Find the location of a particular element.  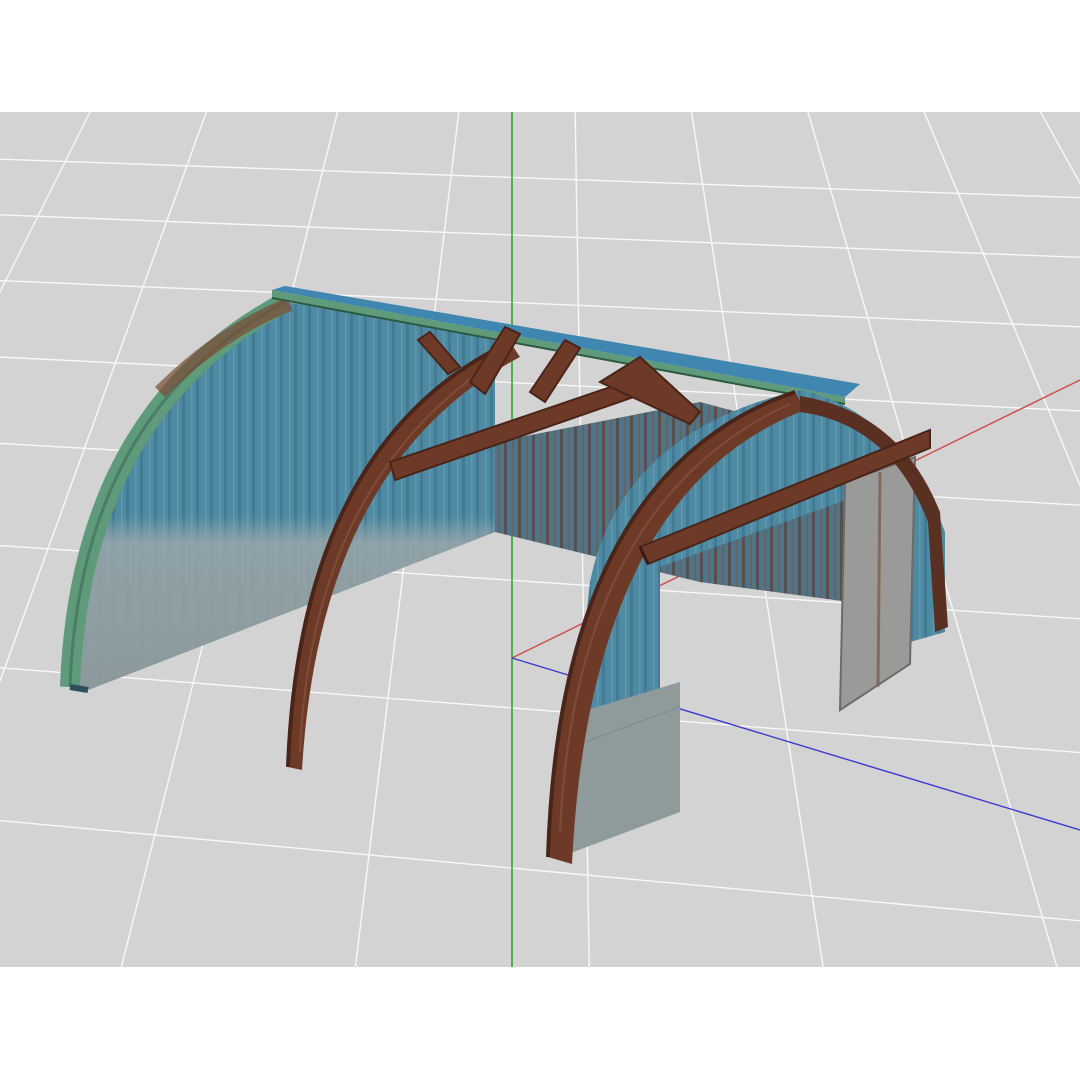

door-panel is located at coordinates (877, 583).